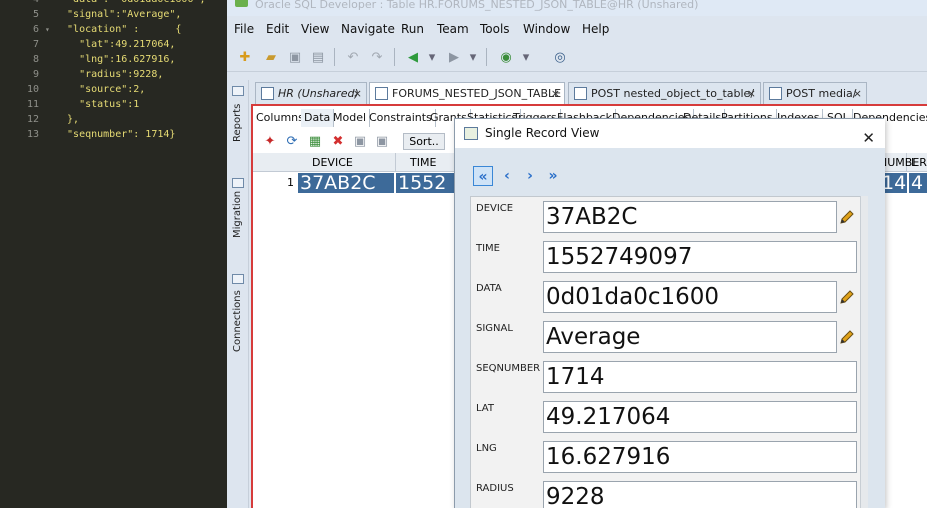 Image resolution: width=927 pixels, height=508 pixels. I want to click on code-text: "signal":"Average",, so click(118, 14).